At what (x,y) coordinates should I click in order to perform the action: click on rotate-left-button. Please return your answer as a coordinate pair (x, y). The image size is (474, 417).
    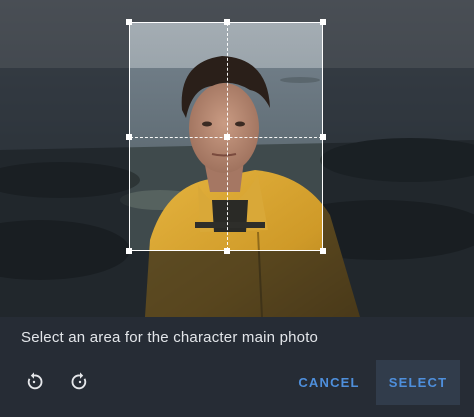
    Looking at the image, I should click on (34, 382).